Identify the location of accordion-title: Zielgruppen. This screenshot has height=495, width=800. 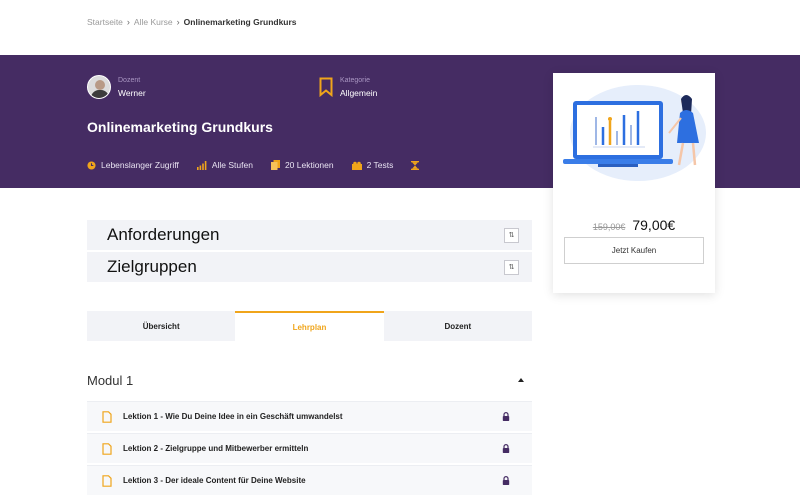
(152, 266).